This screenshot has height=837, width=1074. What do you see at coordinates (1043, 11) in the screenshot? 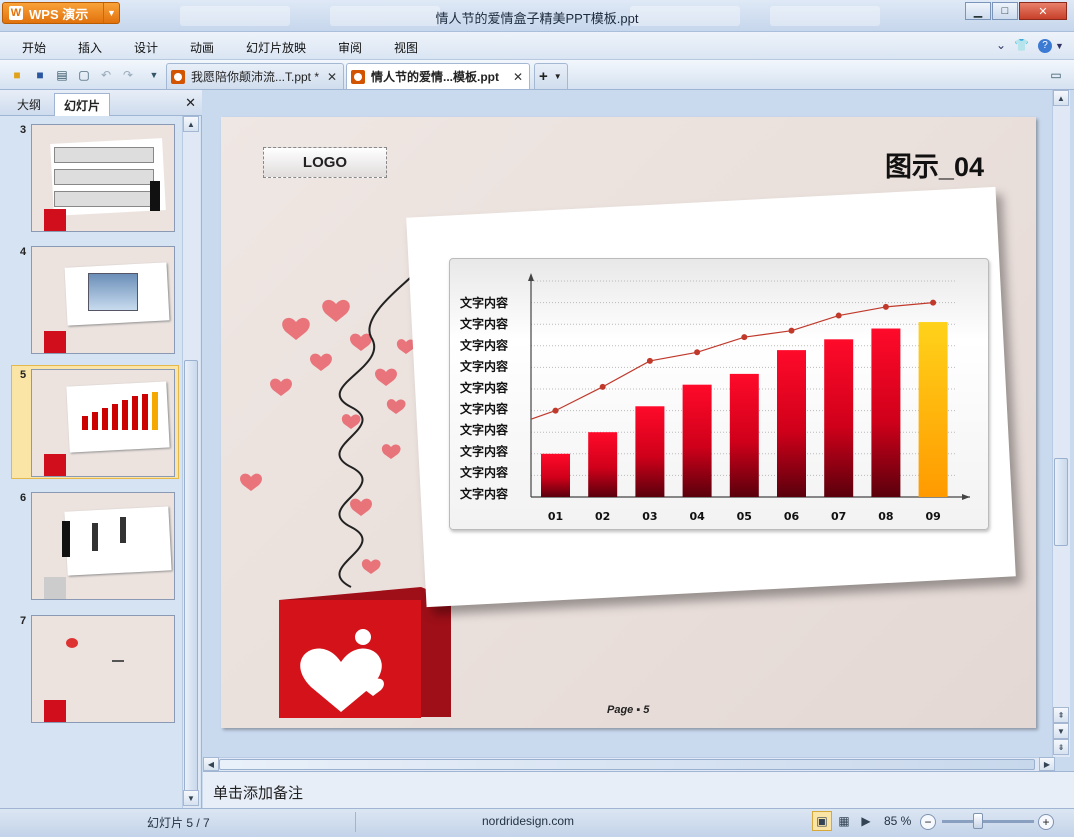
I see `close-button: ✕` at bounding box center [1043, 11].